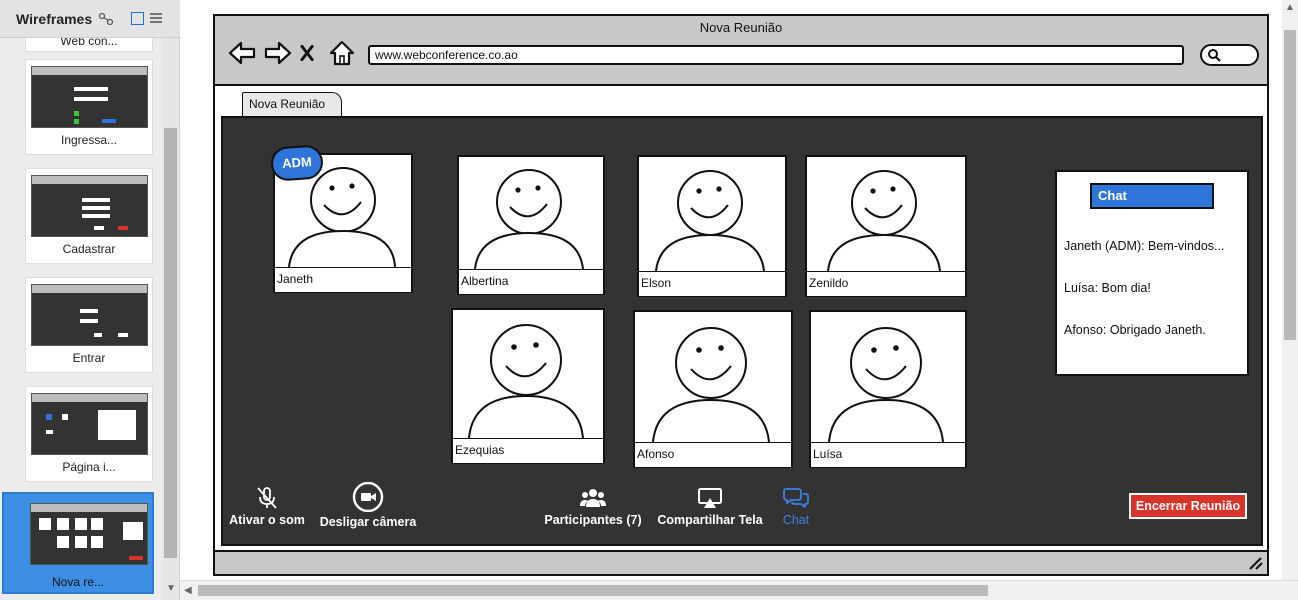  Describe the element at coordinates (156, 18) in the screenshot. I see `list-view-icon` at that location.